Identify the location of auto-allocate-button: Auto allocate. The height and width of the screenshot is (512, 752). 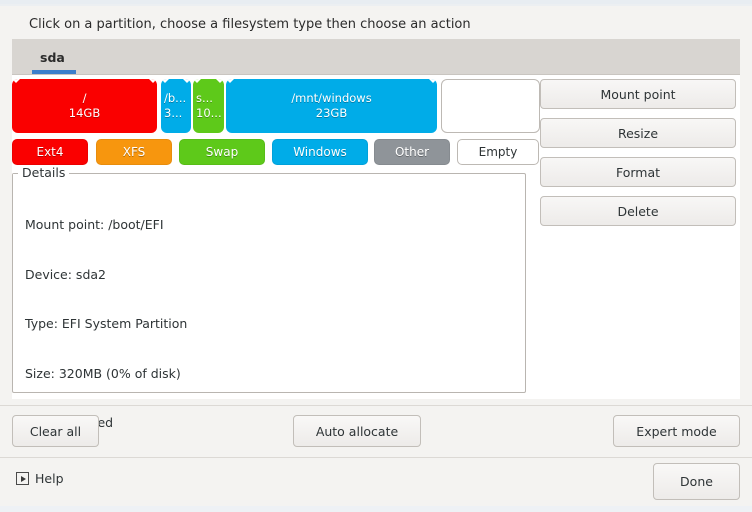
(357, 431).